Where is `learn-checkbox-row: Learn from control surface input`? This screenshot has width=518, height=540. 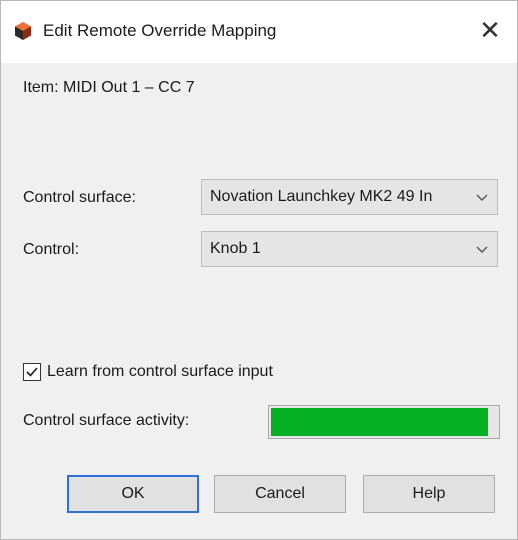 learn-checkbox-row: Learn from control surface input is located at coordinates (148, 372).